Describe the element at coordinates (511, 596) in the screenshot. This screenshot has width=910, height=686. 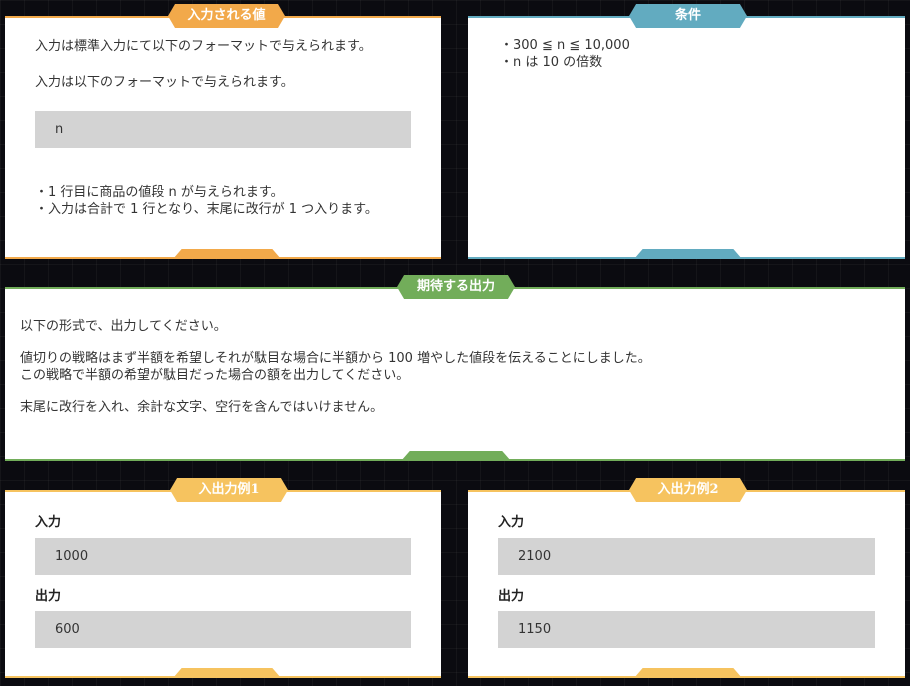
I see `example2-output-label: 出力` at that location.